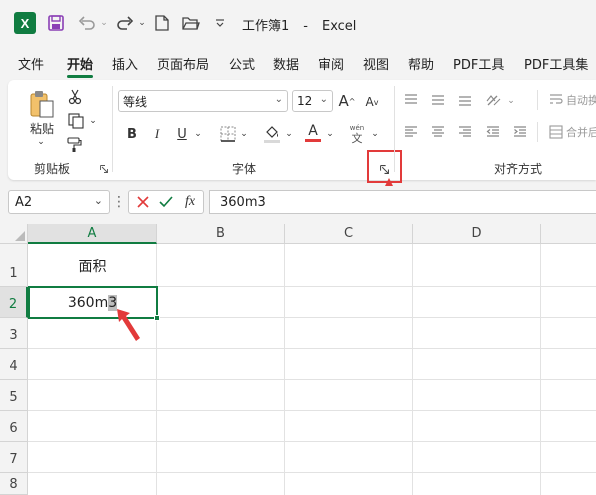 The height and width of the screenshot is (495, 596). I want to click on confirm-entry-icon, so click(166, 202).